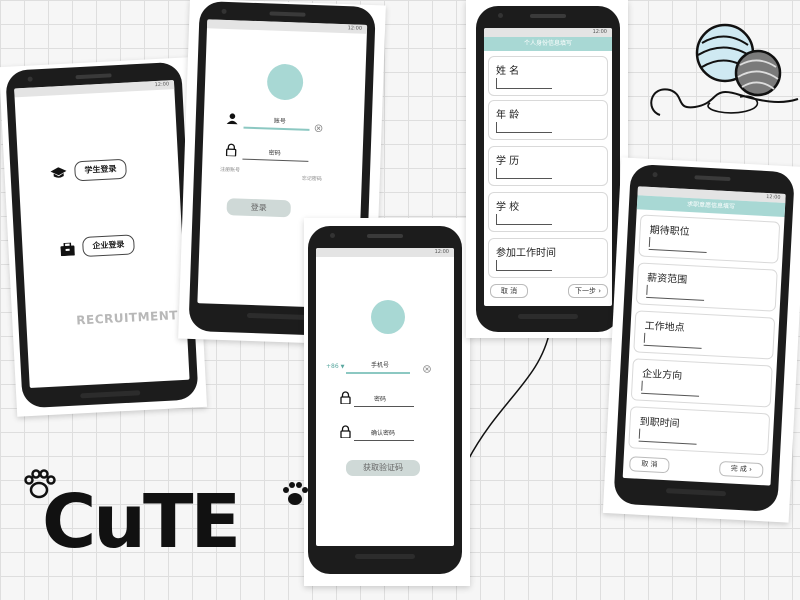 Image resolution: width=800 pixels, height=600 pixels. I want to click on field-age-label: 年 龄, so click(508, 115).